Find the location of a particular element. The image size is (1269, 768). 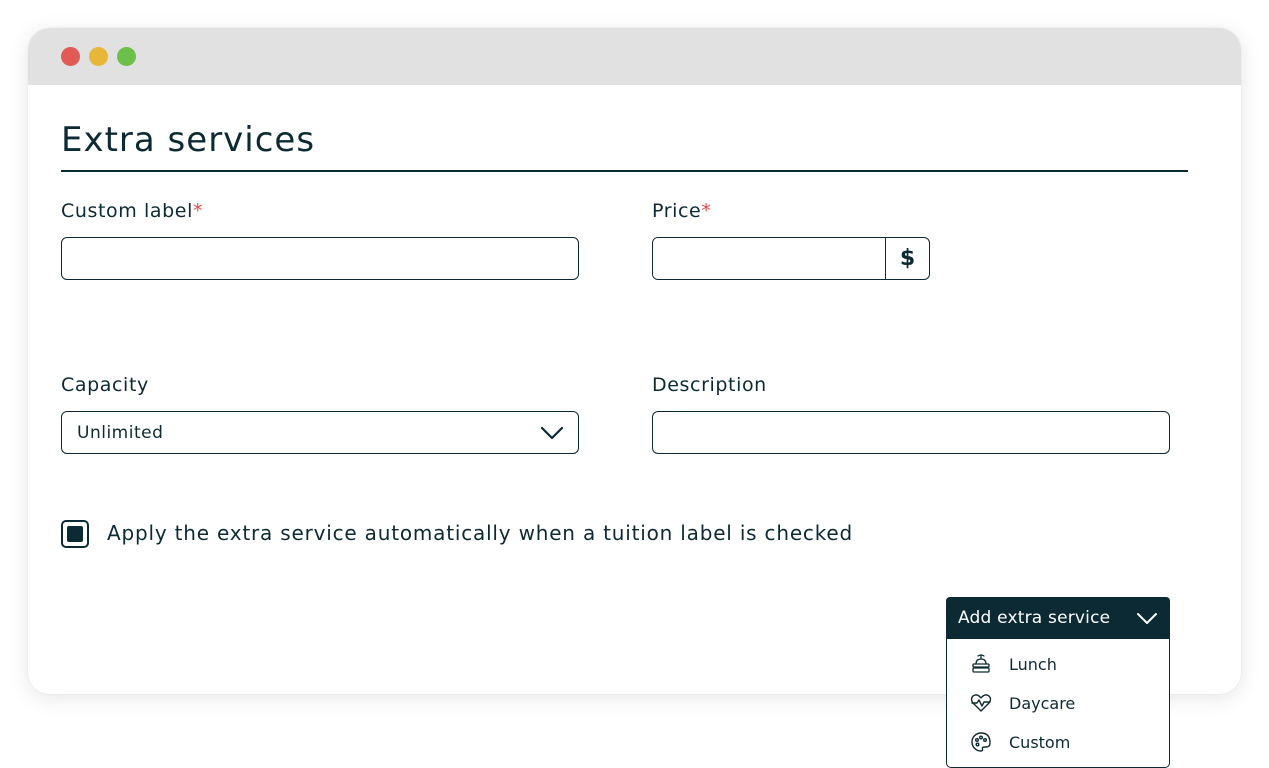

palette-icon is located at coordinates (981, 742).